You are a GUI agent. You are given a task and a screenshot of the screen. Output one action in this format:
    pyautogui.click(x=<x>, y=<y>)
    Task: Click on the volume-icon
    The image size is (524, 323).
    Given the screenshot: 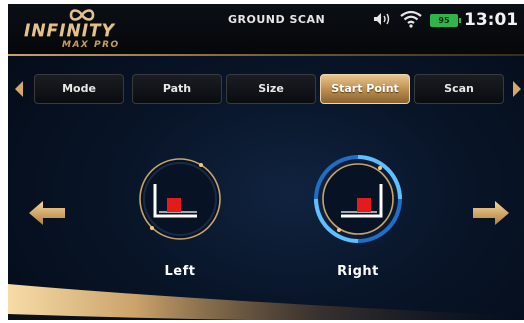 What is the action you would take?
    pyautogui.click(x=382, y=19)
    